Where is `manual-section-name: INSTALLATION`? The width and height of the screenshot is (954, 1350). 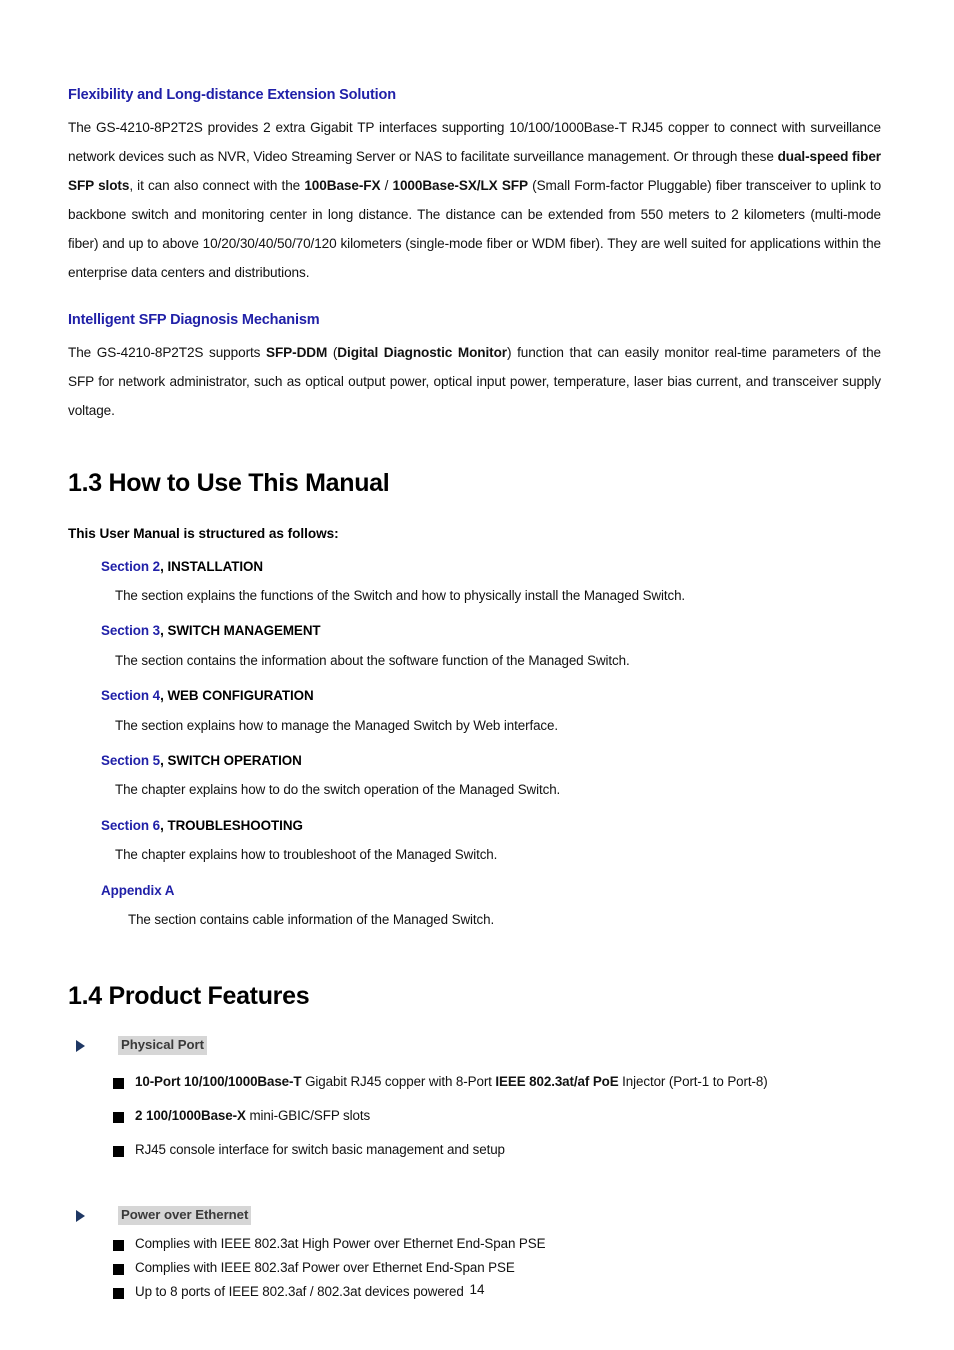
manual-section-name: INSTALLATION is located at coordinates (215, 566).